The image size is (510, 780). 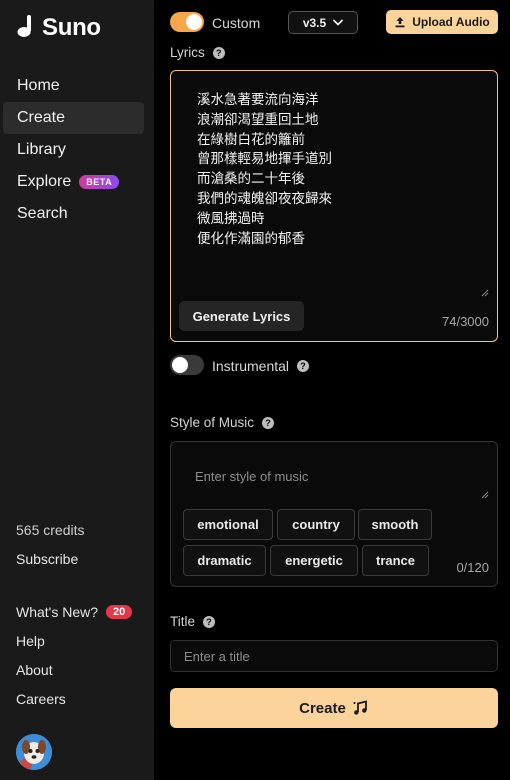 What do you see at coordinates (24, 26) in the screenshot?
I see `suno-logo-icon` at bounding box center [24, 26].